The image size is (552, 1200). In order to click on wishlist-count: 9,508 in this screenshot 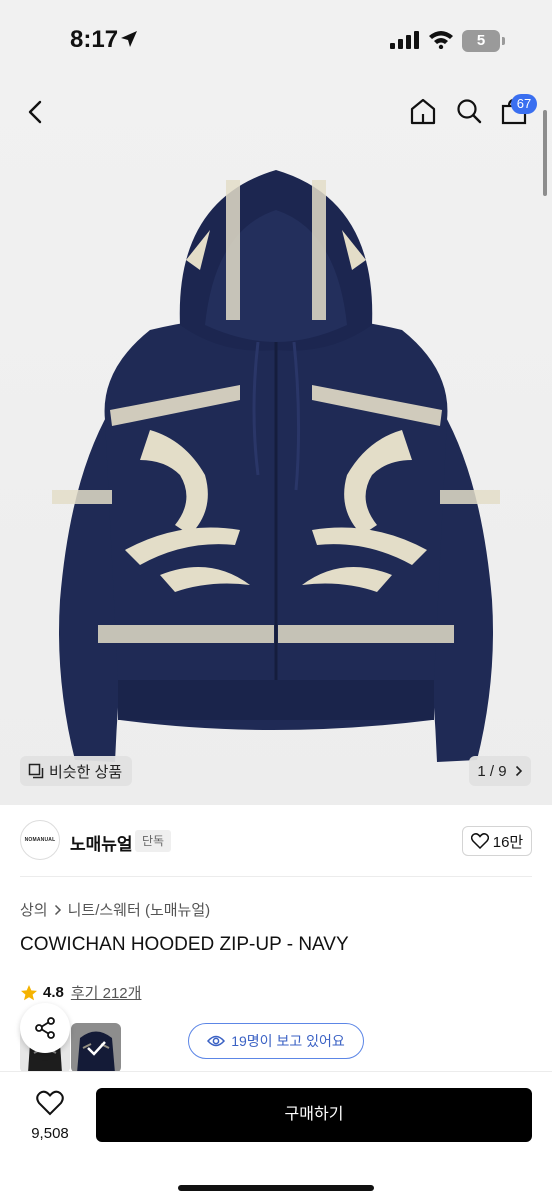, I will do `click(50, 1133)`.